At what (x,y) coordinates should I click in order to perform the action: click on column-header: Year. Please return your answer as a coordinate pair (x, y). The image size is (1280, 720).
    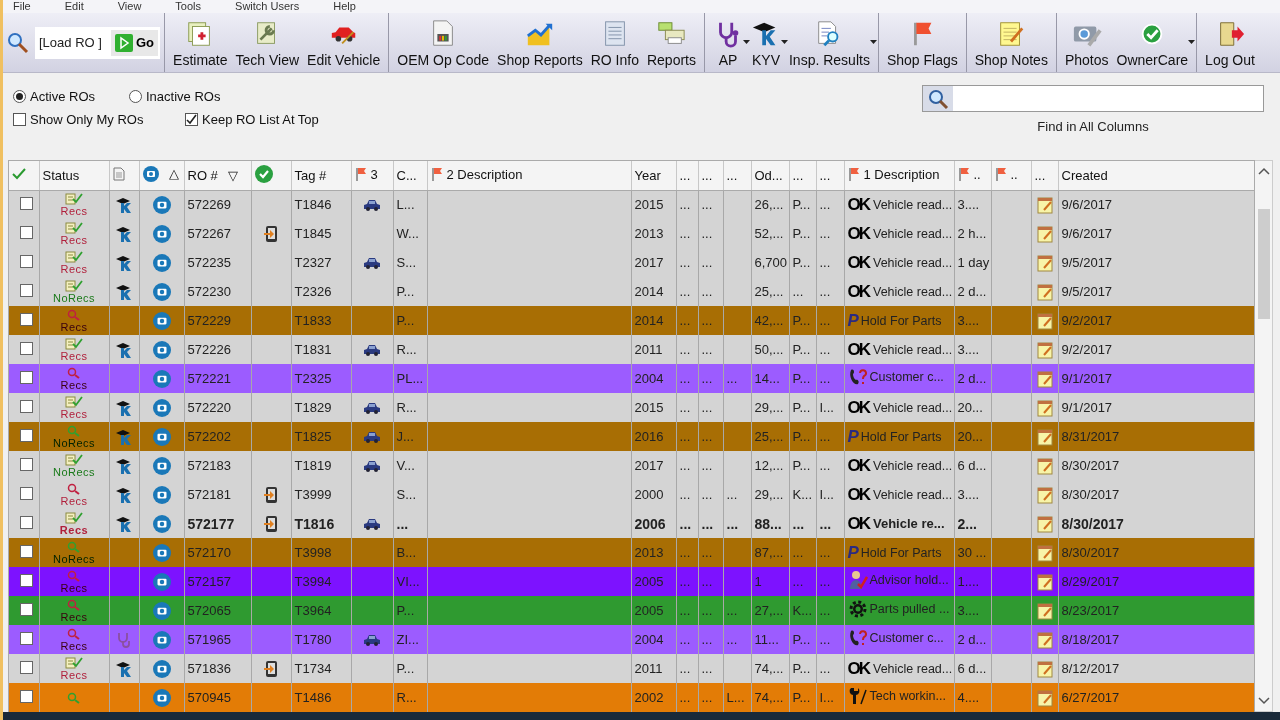
    Looking at the image, I should click on (653, 175).